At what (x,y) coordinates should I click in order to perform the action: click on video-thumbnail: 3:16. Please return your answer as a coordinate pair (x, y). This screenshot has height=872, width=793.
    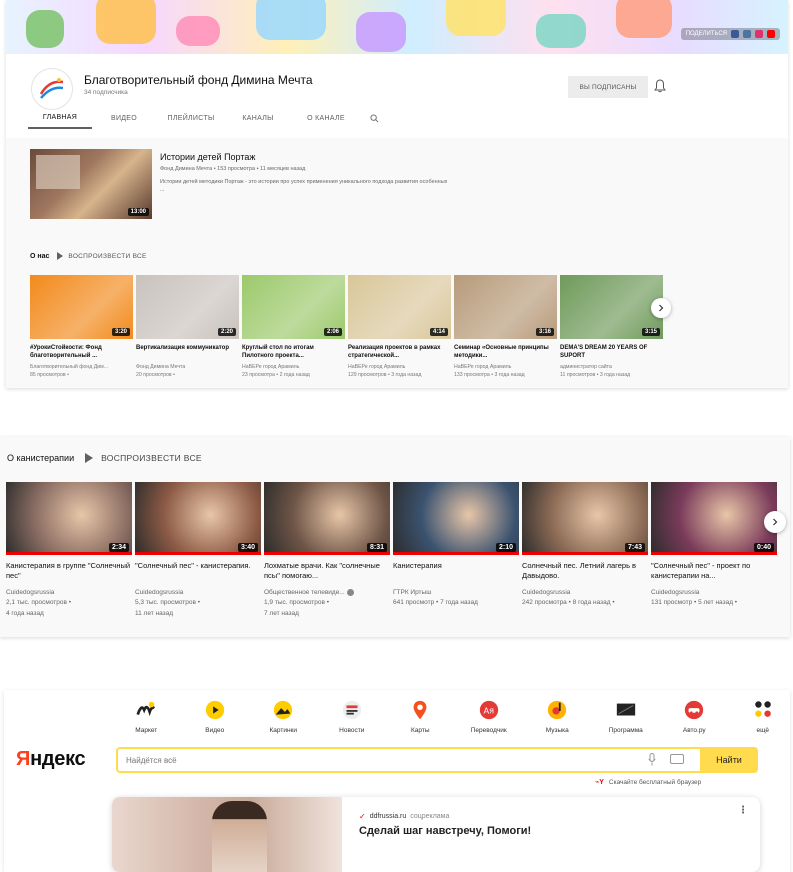
    Looking at the image, I should click on (505, 307).